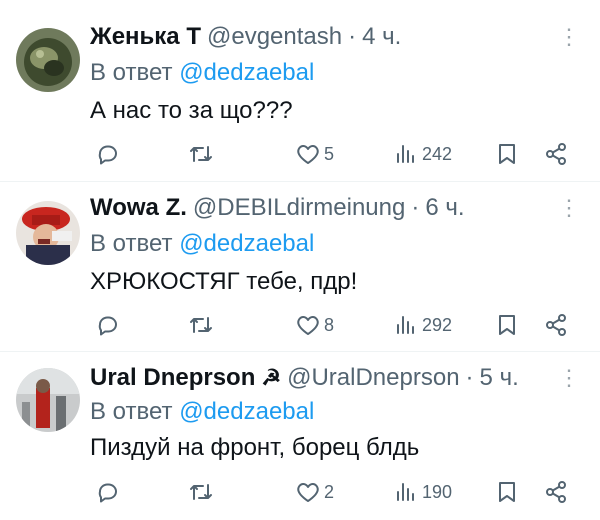  Describe the element at coordinates (373, 378) in the screenshot. I see `user-handle: @UralDneprson` at that location.